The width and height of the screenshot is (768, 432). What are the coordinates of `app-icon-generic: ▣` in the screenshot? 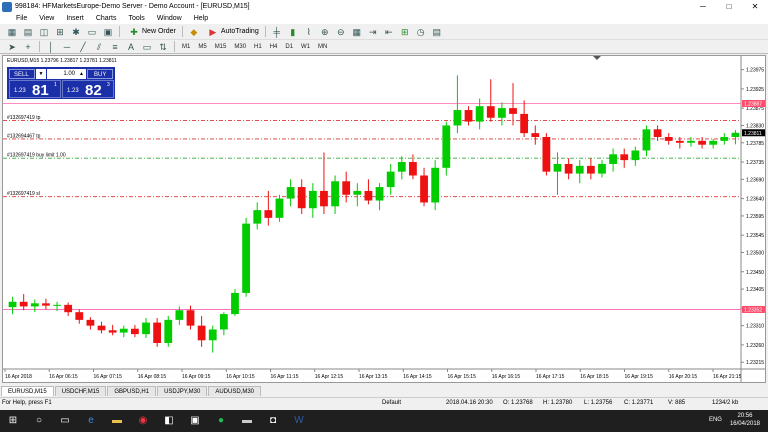 It's located at (195, 421).